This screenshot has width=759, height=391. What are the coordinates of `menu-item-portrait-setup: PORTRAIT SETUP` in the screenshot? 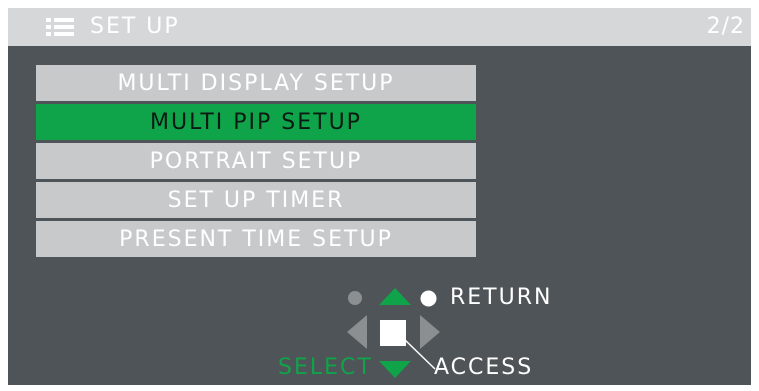 It's located at (256, 161).